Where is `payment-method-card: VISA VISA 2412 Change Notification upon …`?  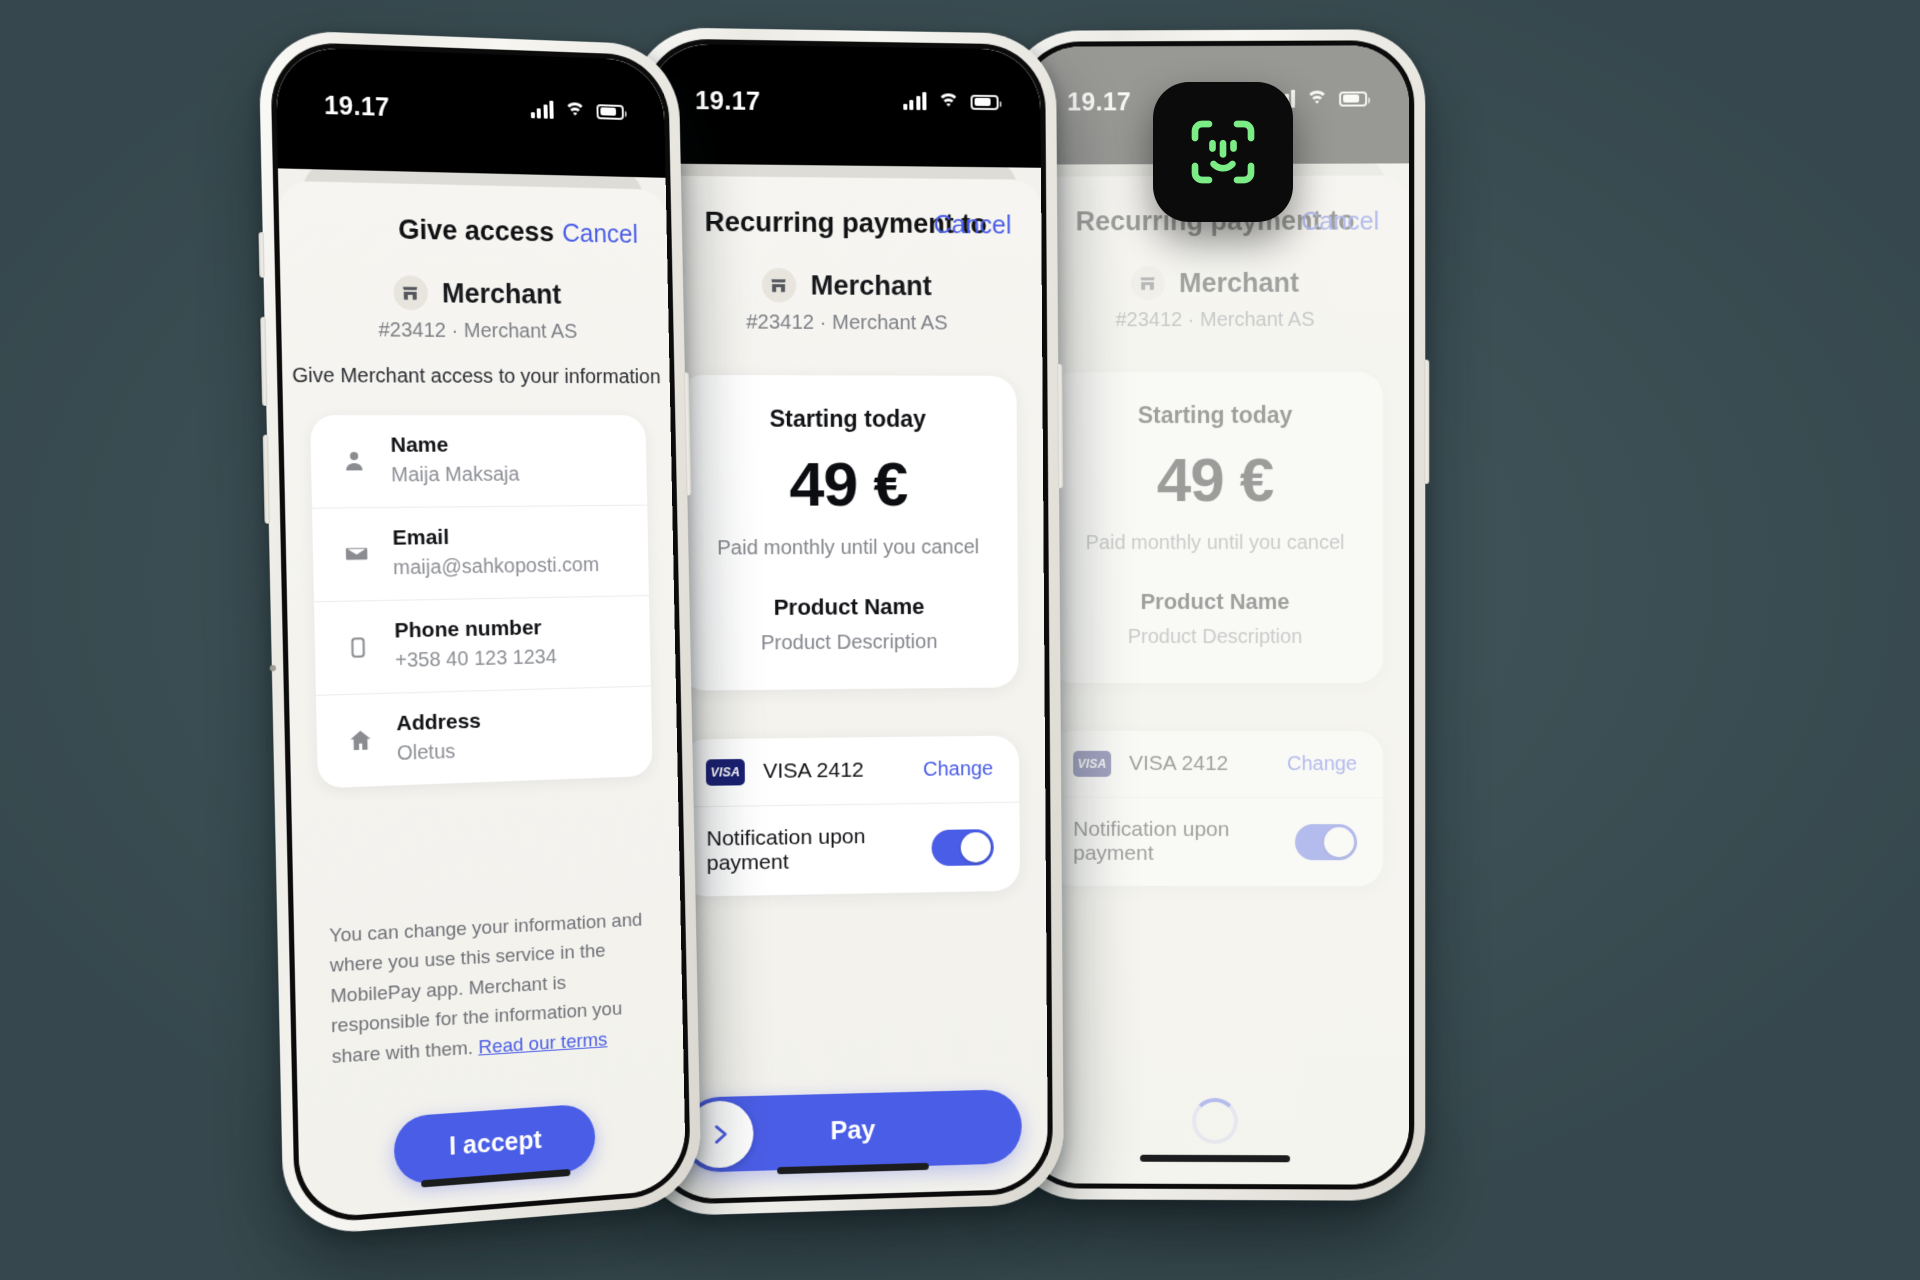 payment-method-card: VISA VISA 2412 Change Notification upon … is located at coordinates (850, 816).